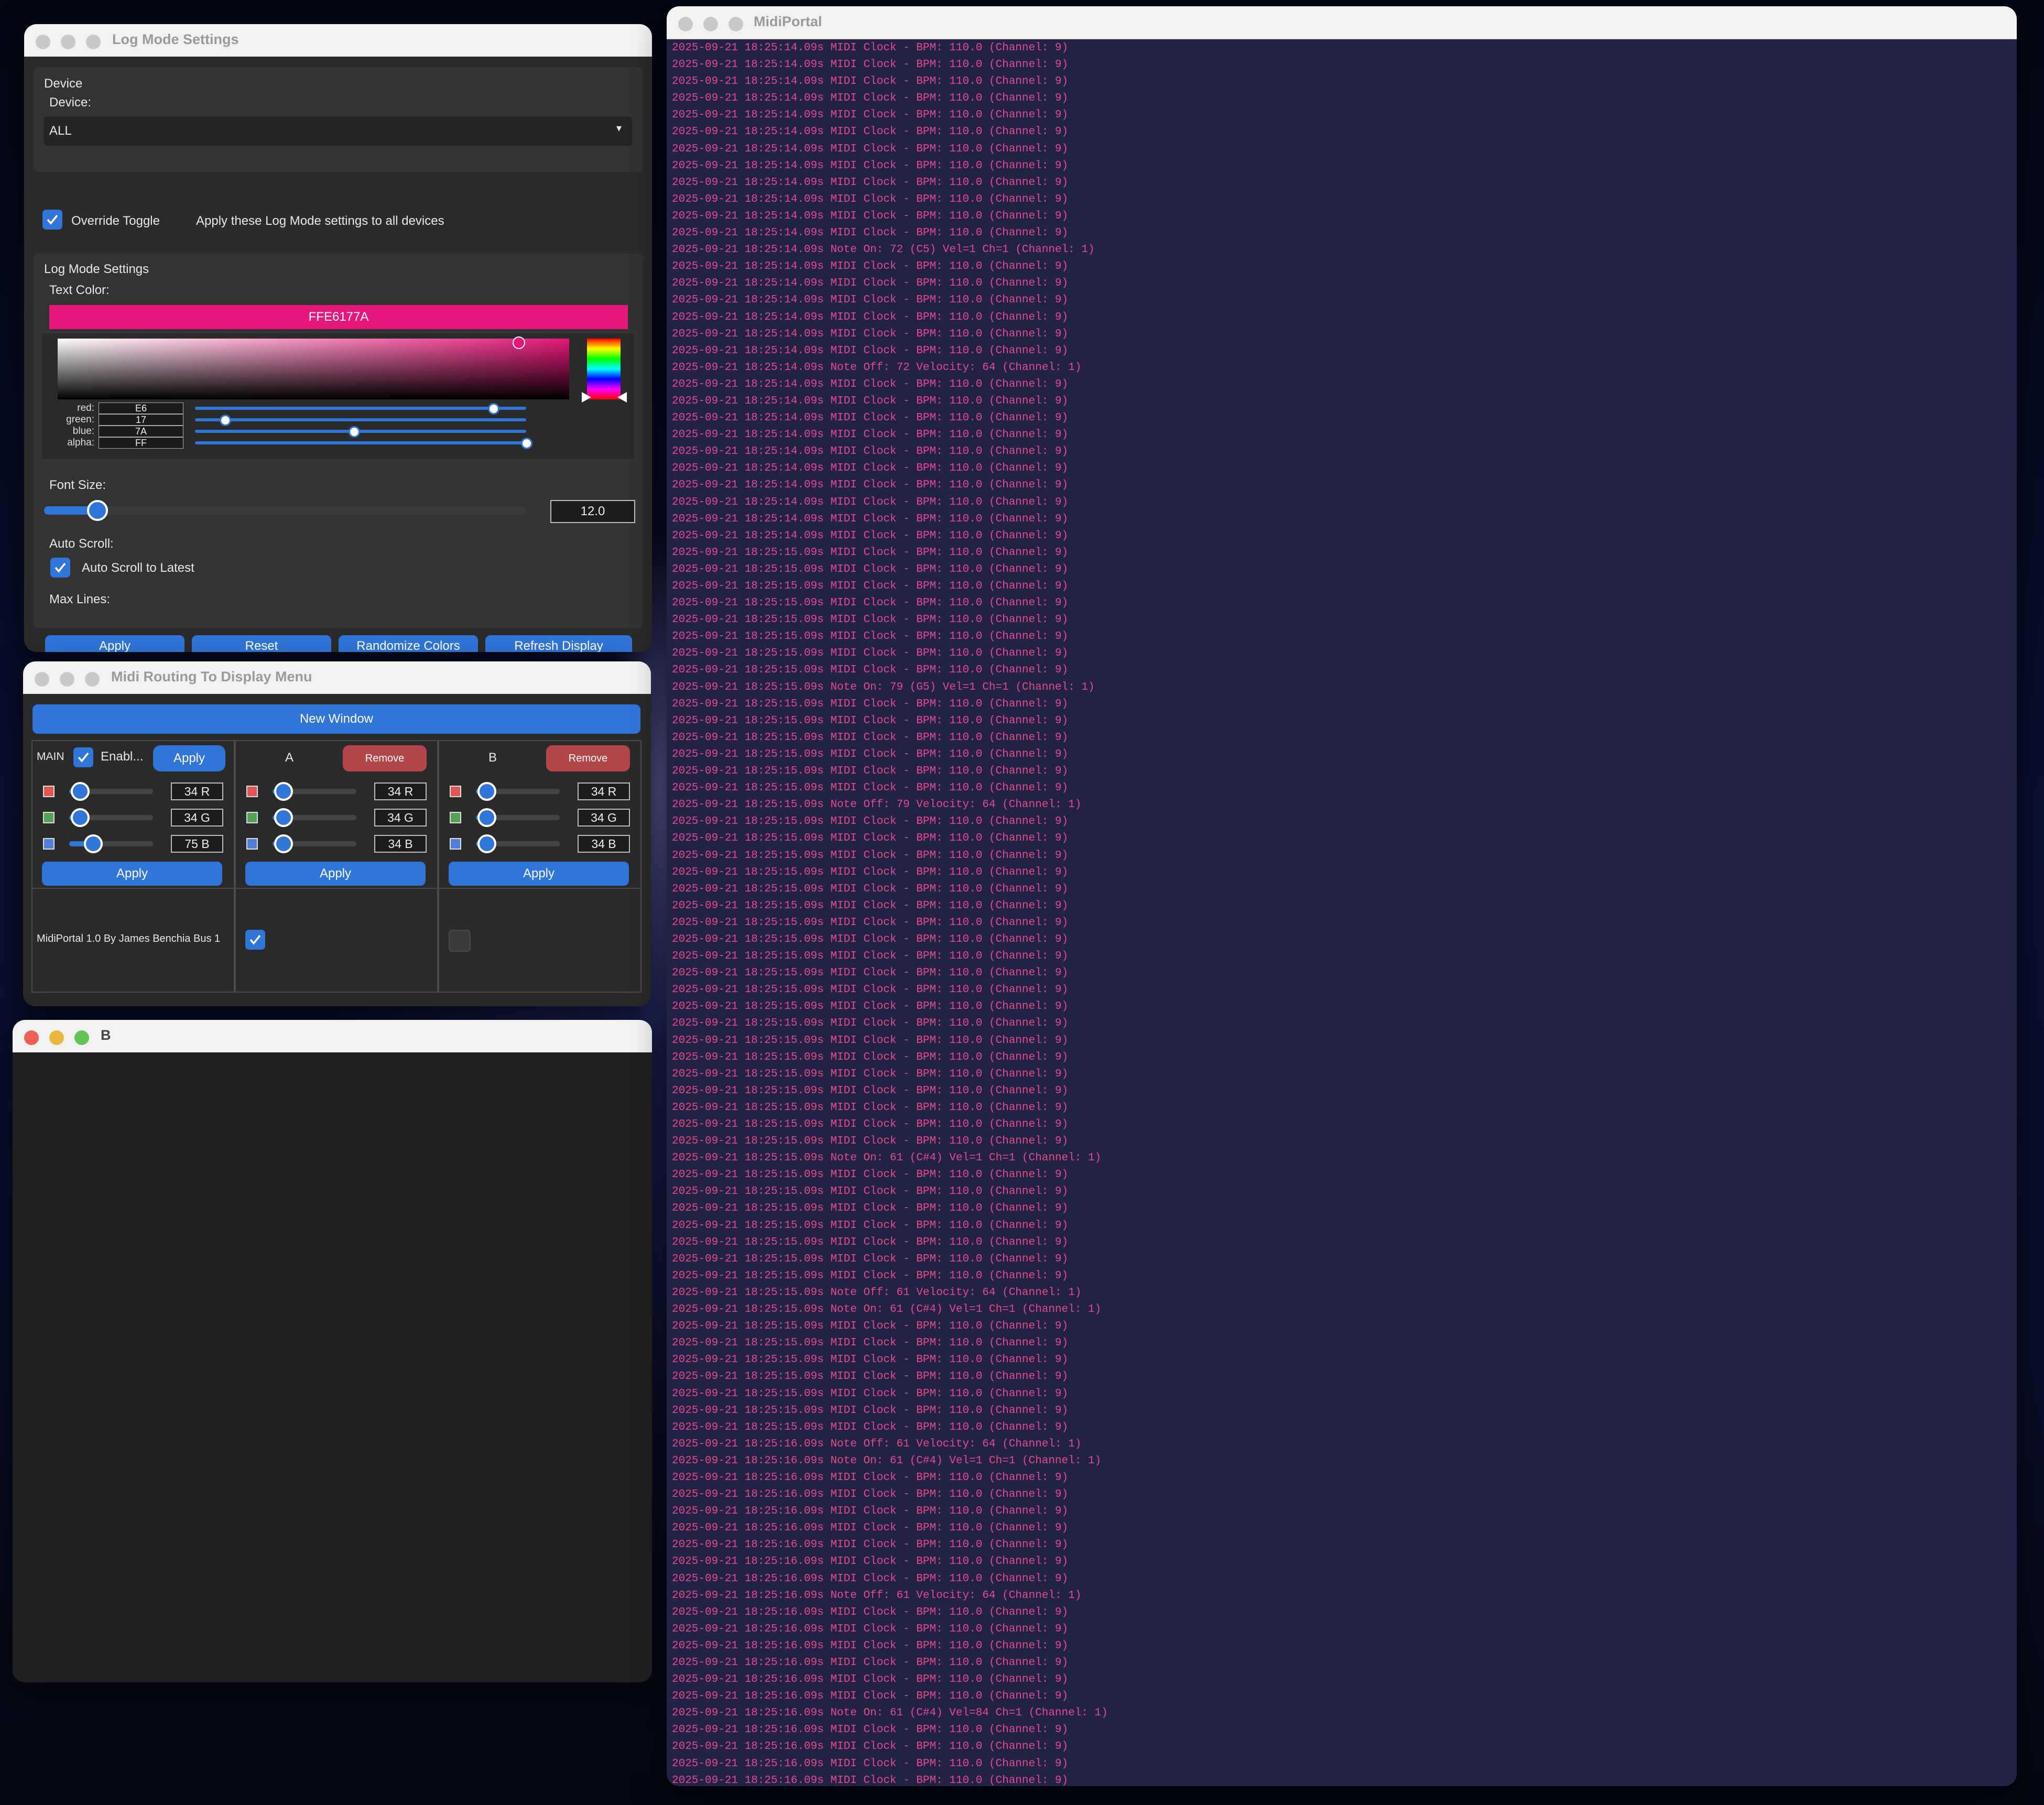  What do you see at coordinates (313, 369) in the screenshot?
I see `saturation-value-area` at bounding box center [313, 369].